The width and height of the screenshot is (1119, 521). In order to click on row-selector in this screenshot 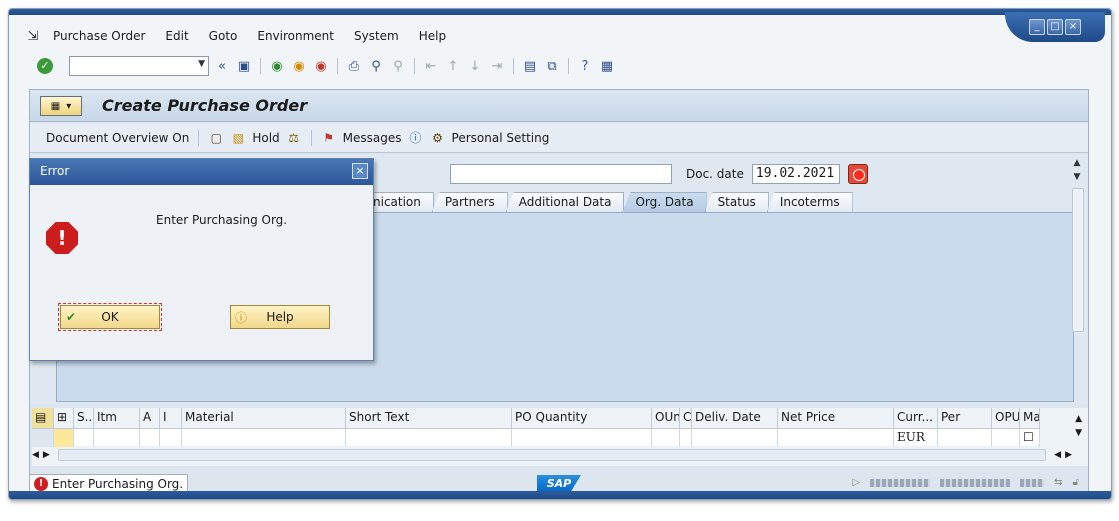, I will do `click(43, 438)`.